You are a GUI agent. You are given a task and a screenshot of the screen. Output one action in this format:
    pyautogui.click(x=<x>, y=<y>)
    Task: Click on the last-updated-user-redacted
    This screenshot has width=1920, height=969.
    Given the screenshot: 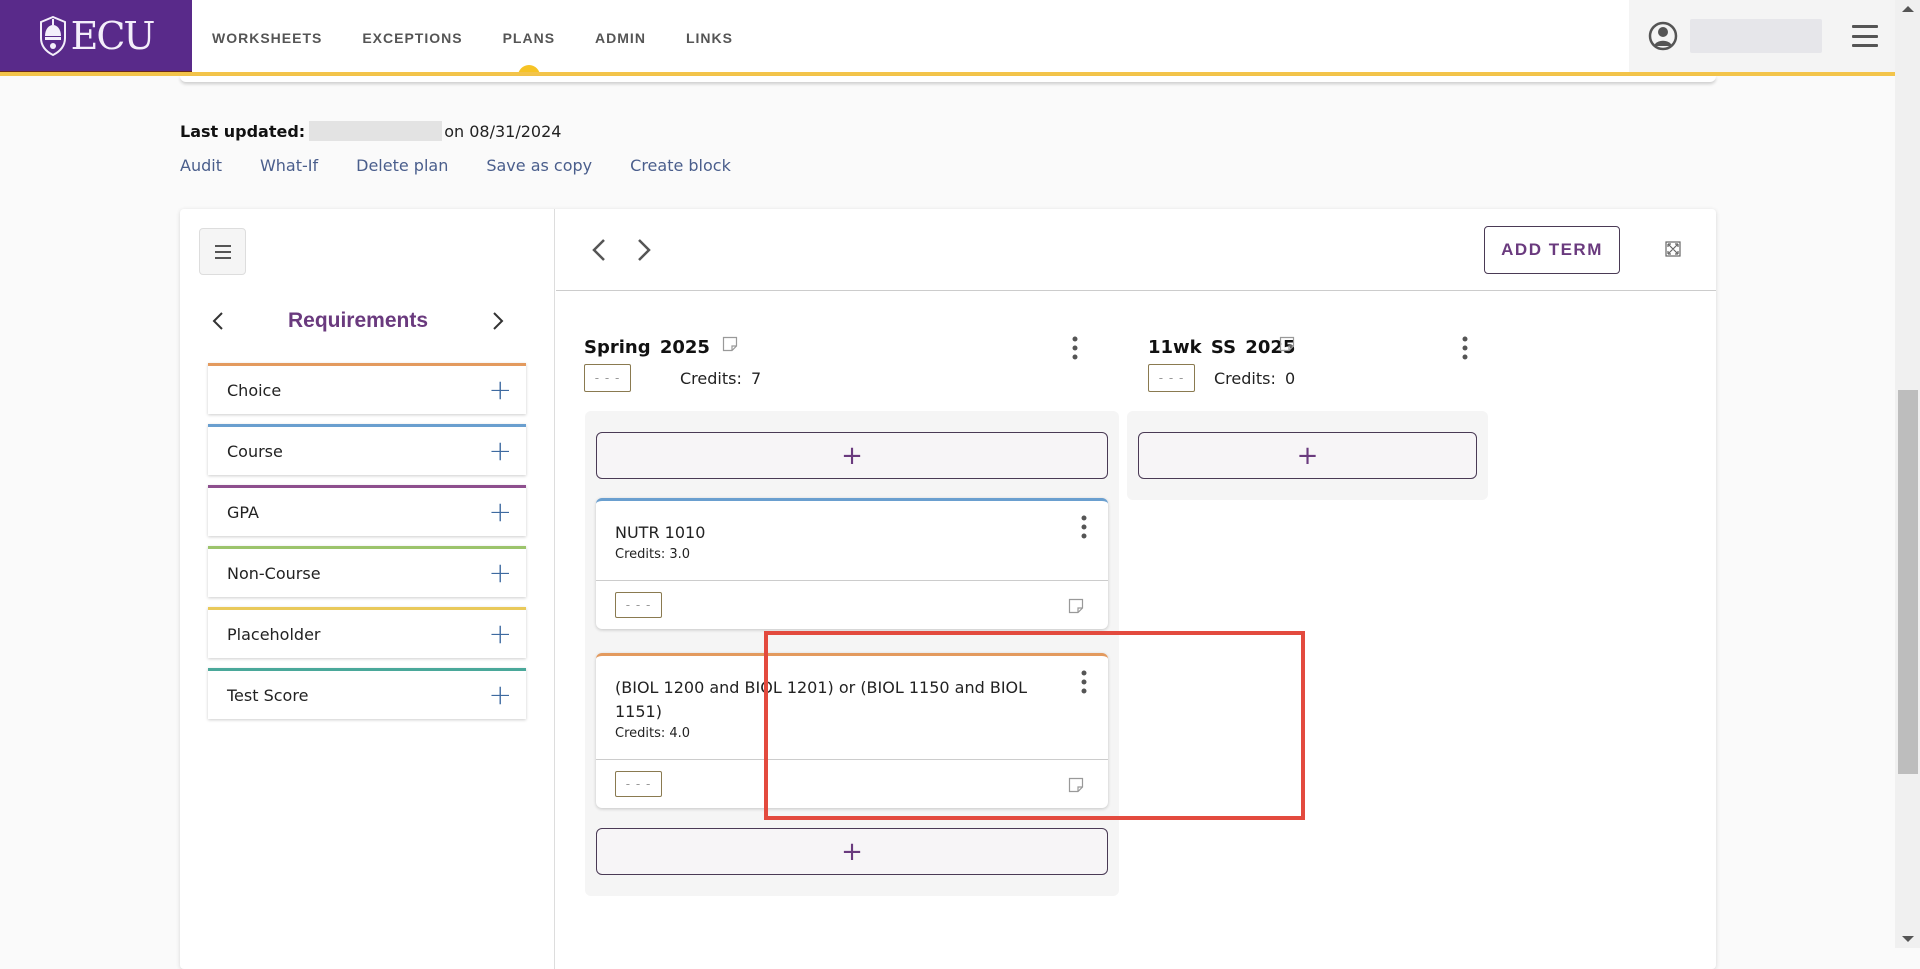 What is the action you would take?
    pyautogui.click(x=376, y=131)
    